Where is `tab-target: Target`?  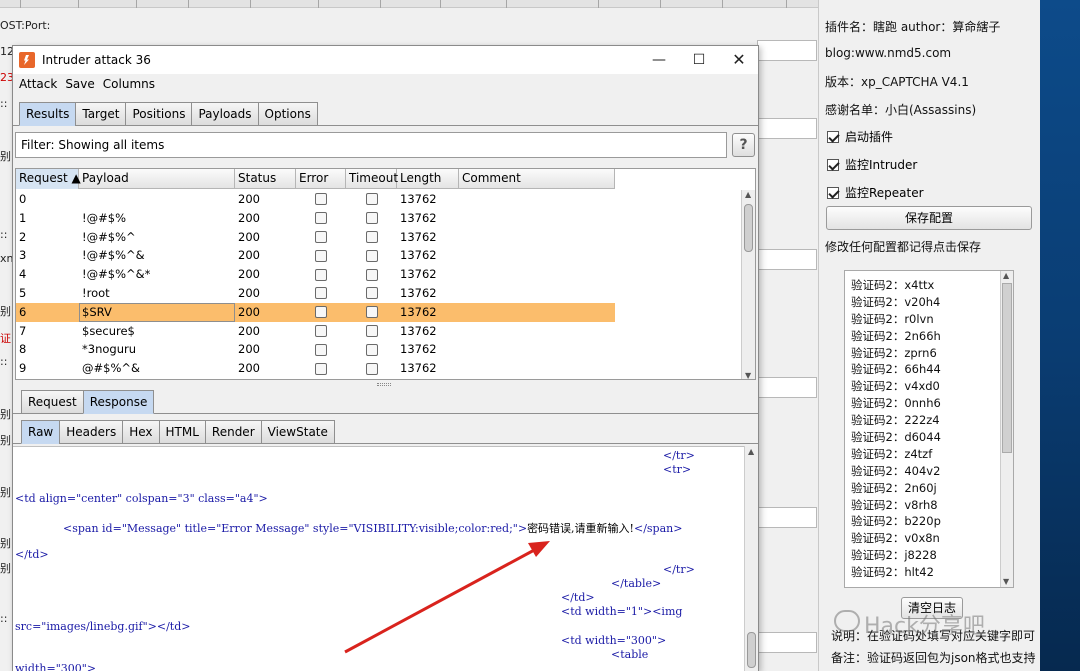
tab-target: Target is located at coordinates (101, 114).